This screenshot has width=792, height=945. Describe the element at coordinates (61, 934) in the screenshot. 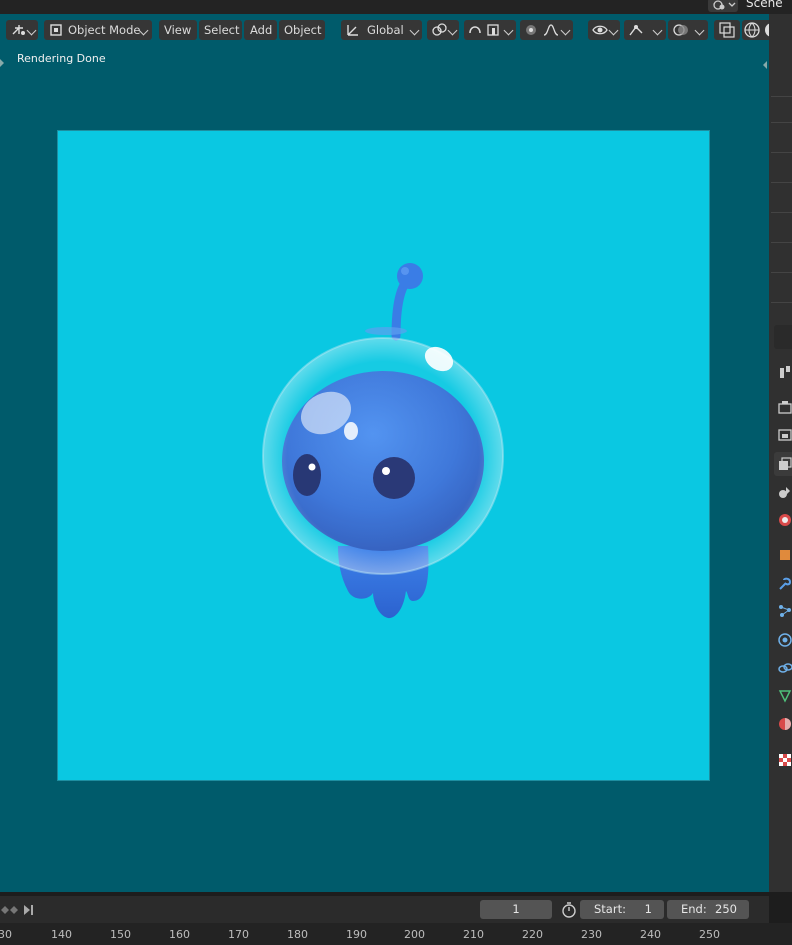

I see `ruler-tick: 140` at that location.